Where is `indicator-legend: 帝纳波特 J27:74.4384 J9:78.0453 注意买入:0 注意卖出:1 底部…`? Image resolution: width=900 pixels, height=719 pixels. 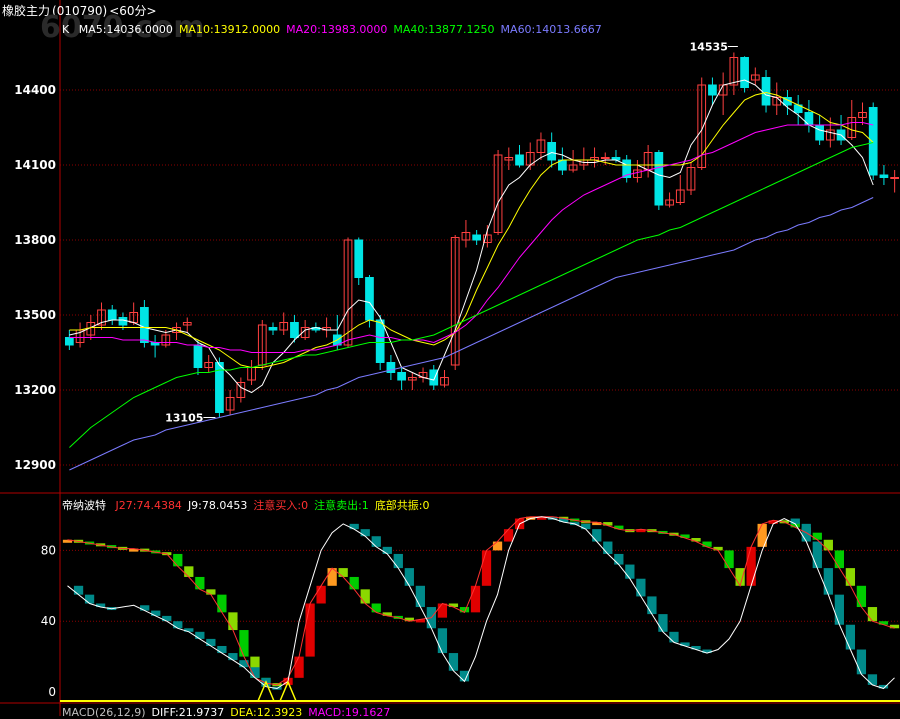 indicator-legend: 帝纳波特 J27:74.4384 J9:78.0453 注意买入:0 注意卖出:1 底部… is located at coordinates (252, 505).